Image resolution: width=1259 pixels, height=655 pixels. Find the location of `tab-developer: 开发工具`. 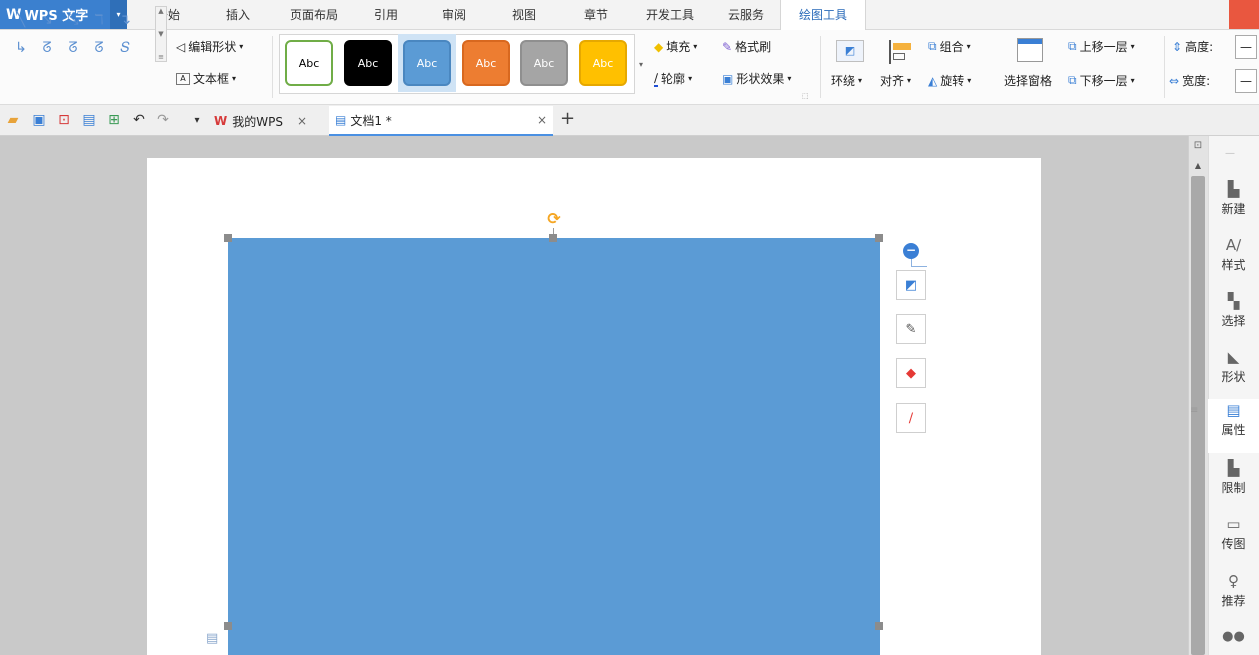

tab-developer: 开发工具 is located at coordinates (670, 15).